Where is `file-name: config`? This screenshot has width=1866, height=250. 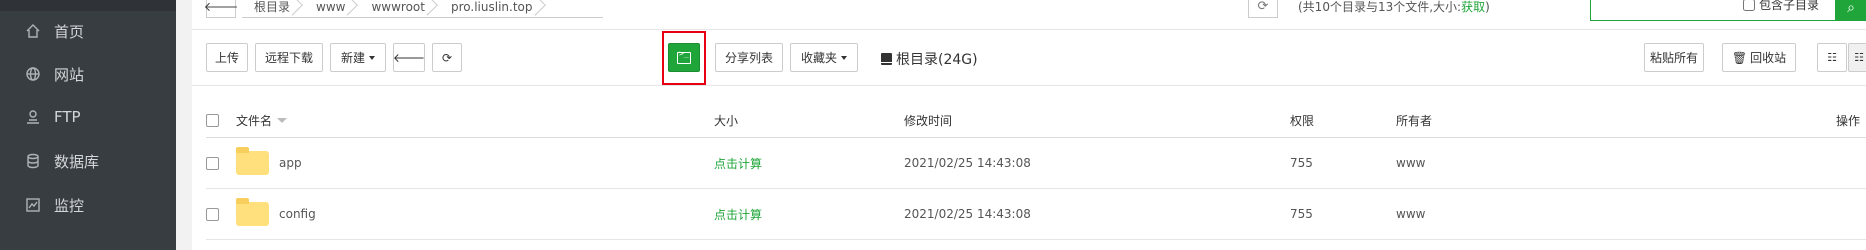 file-name: config is located at coordinates (297, 214).